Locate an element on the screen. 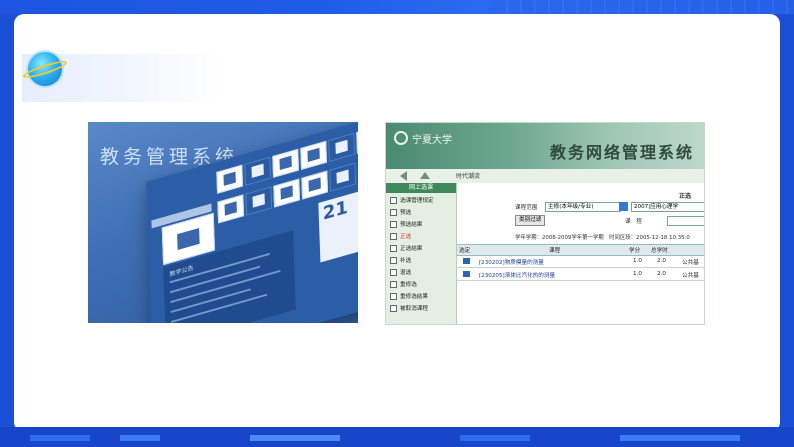 This screenshot has height=447, width=794. calendar-widget: 21 is located at coordinates (338, 223).